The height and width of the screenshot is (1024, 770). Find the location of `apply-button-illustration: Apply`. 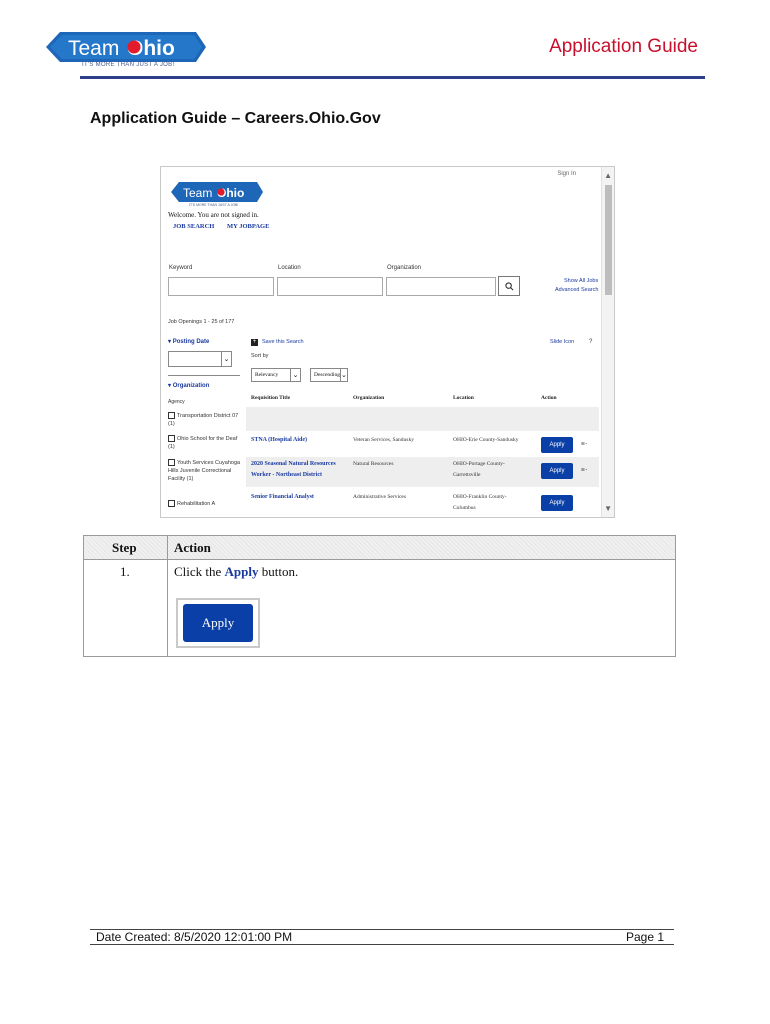

apply-button-illustration: Apply is located at coordinates (218, 623).